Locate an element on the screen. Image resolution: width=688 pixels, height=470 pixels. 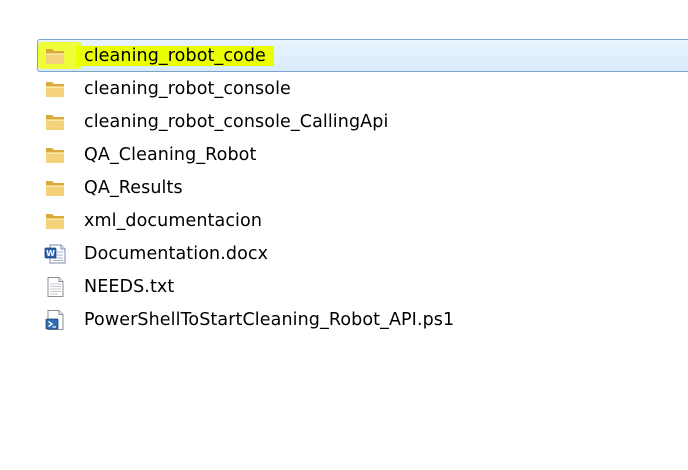
word-document-icon: W is located at coordinates (55, 254).